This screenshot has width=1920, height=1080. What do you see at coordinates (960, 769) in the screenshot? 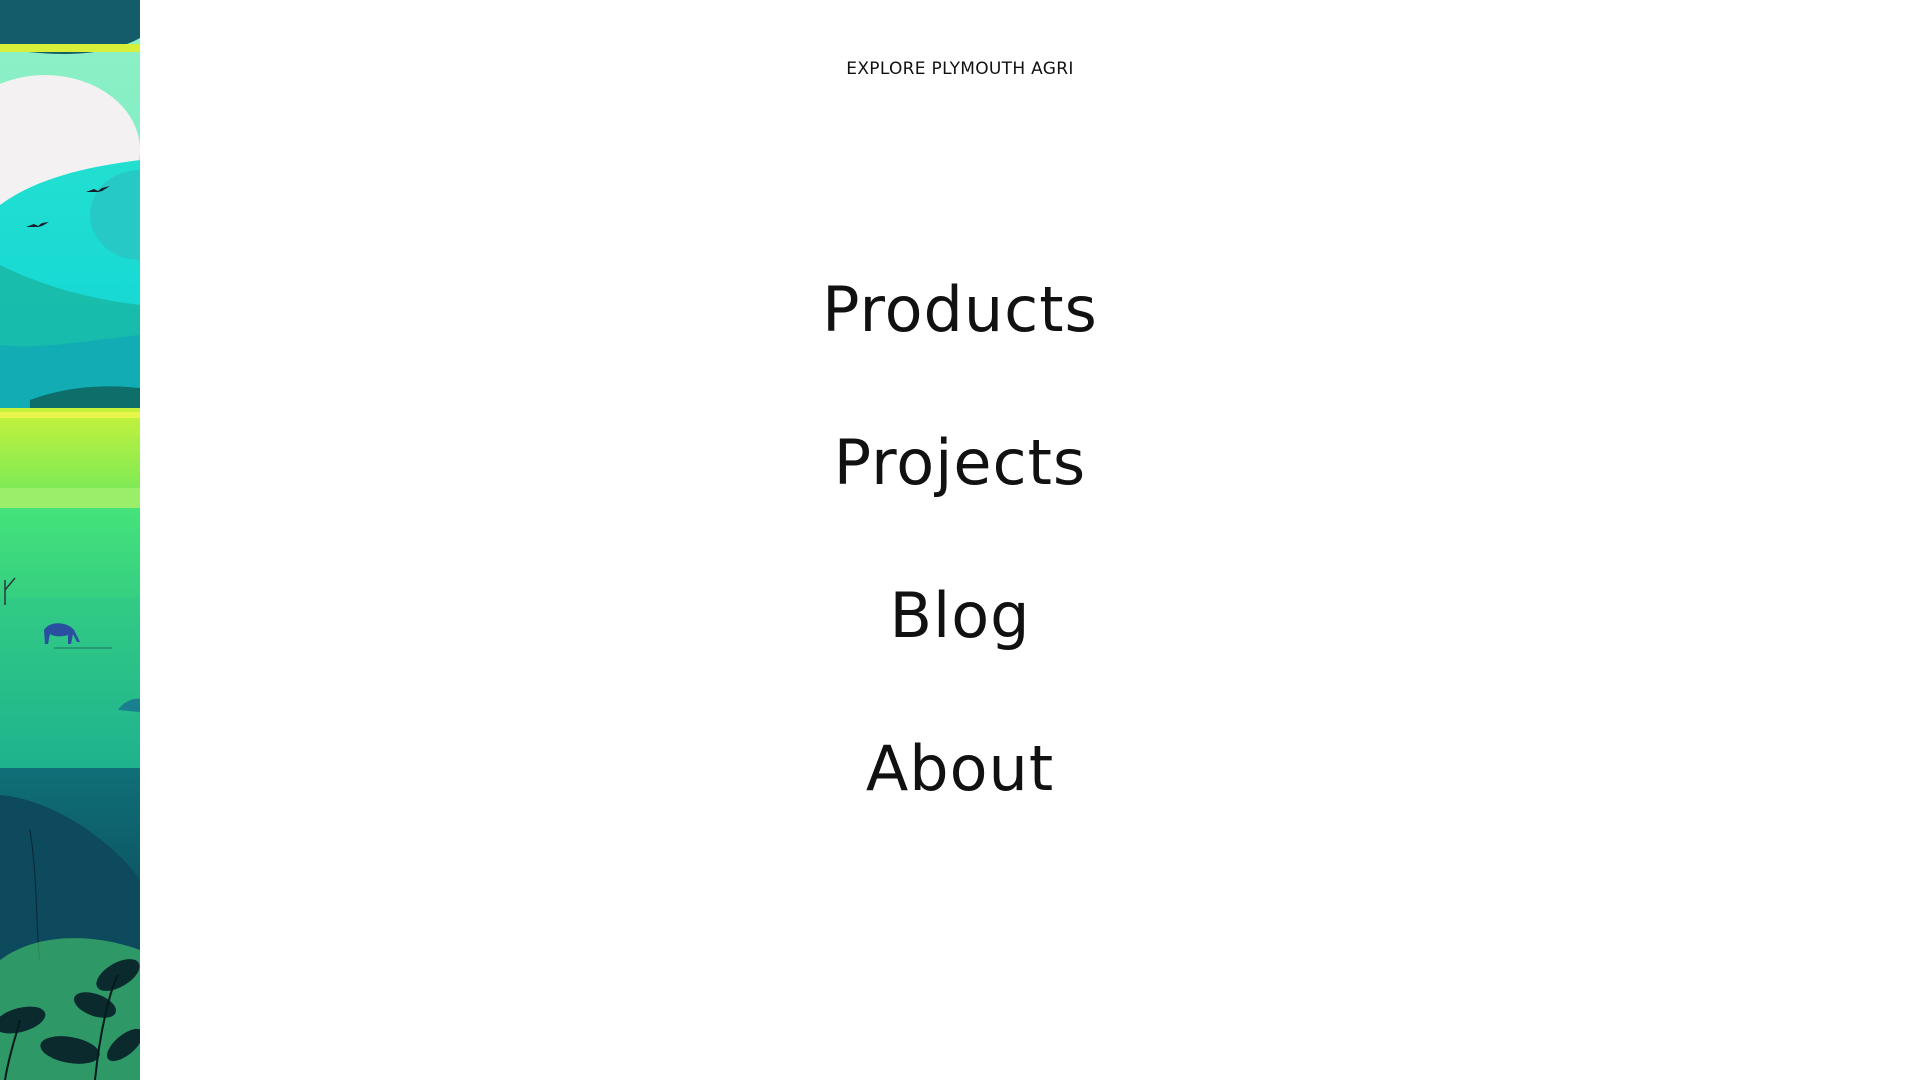
I see `about-link: About` at bounding box center [960, 769].